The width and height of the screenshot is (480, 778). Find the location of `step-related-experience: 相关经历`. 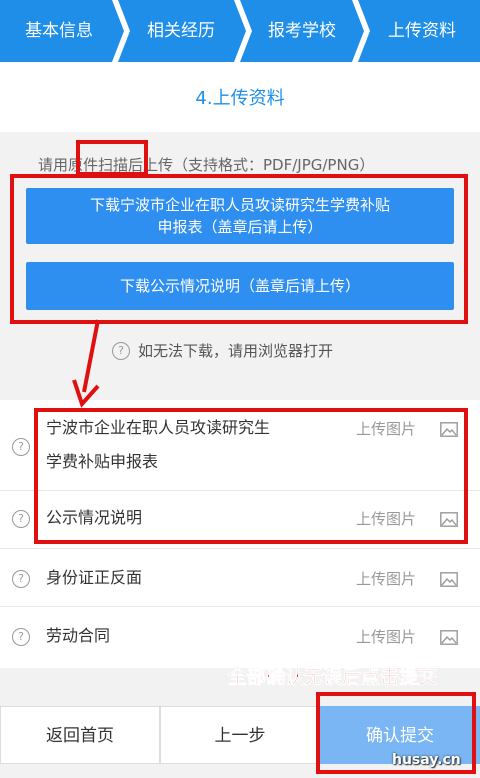

step-related-experience: 相关经历 is located at coordinates (181, 31).